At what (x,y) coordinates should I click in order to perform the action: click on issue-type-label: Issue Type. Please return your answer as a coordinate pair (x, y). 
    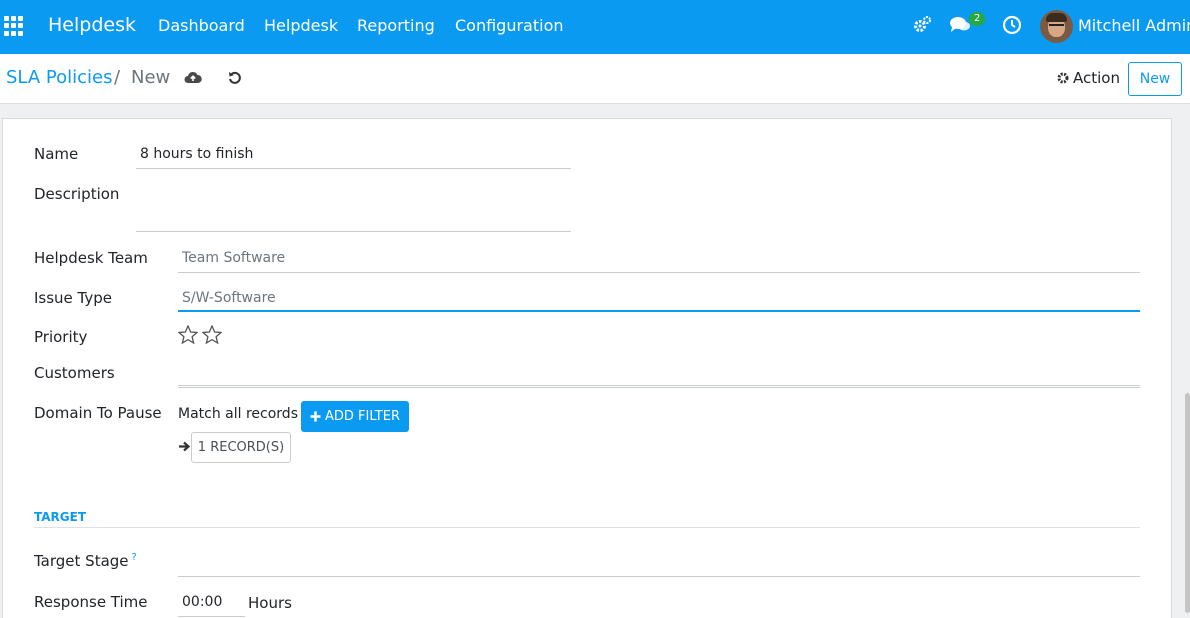
    Looking at the image, I should click on (73, 298).